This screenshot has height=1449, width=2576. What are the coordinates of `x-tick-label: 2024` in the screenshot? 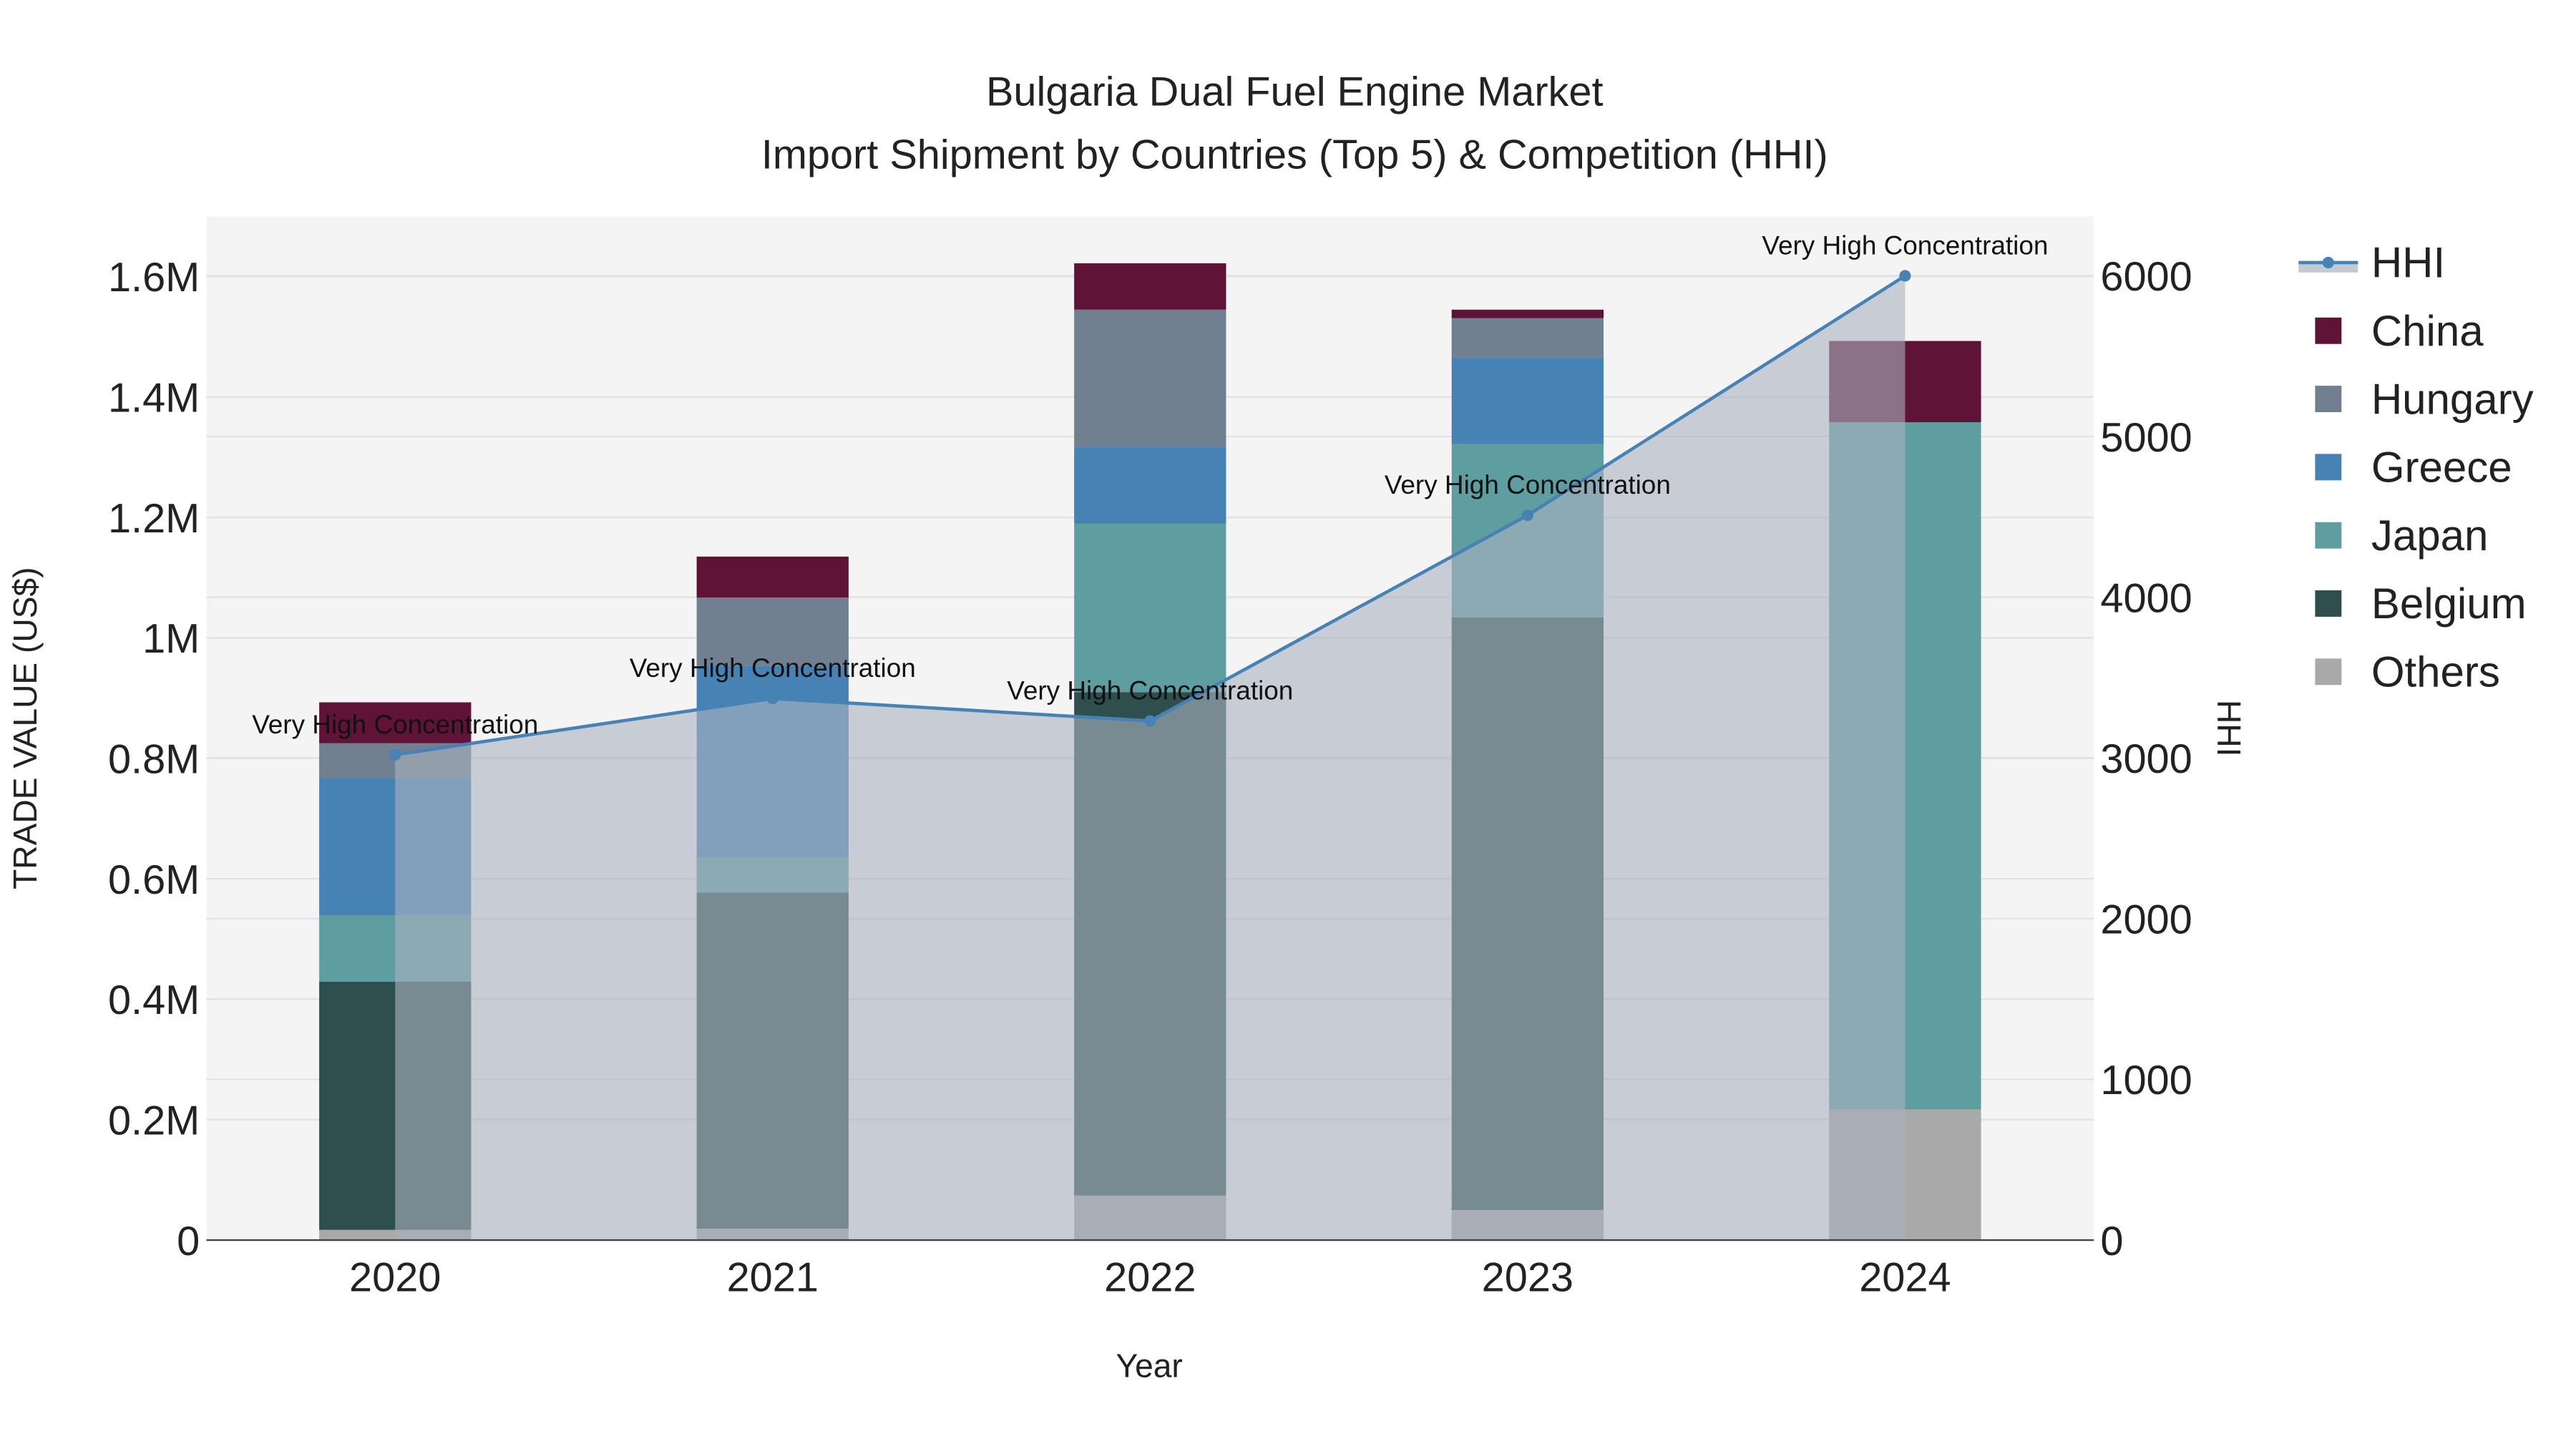 It's located at (1905, 1278).